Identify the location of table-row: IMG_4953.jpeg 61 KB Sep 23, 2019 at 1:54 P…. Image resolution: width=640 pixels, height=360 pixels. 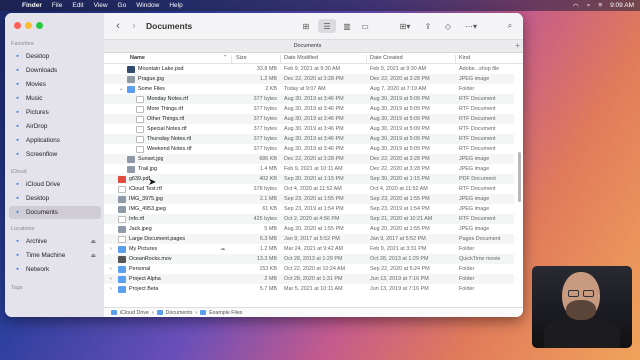
(309, 209).